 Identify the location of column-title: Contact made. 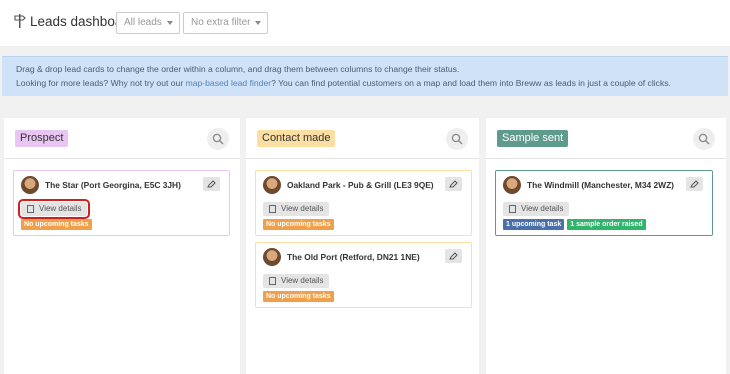
(296, 138).